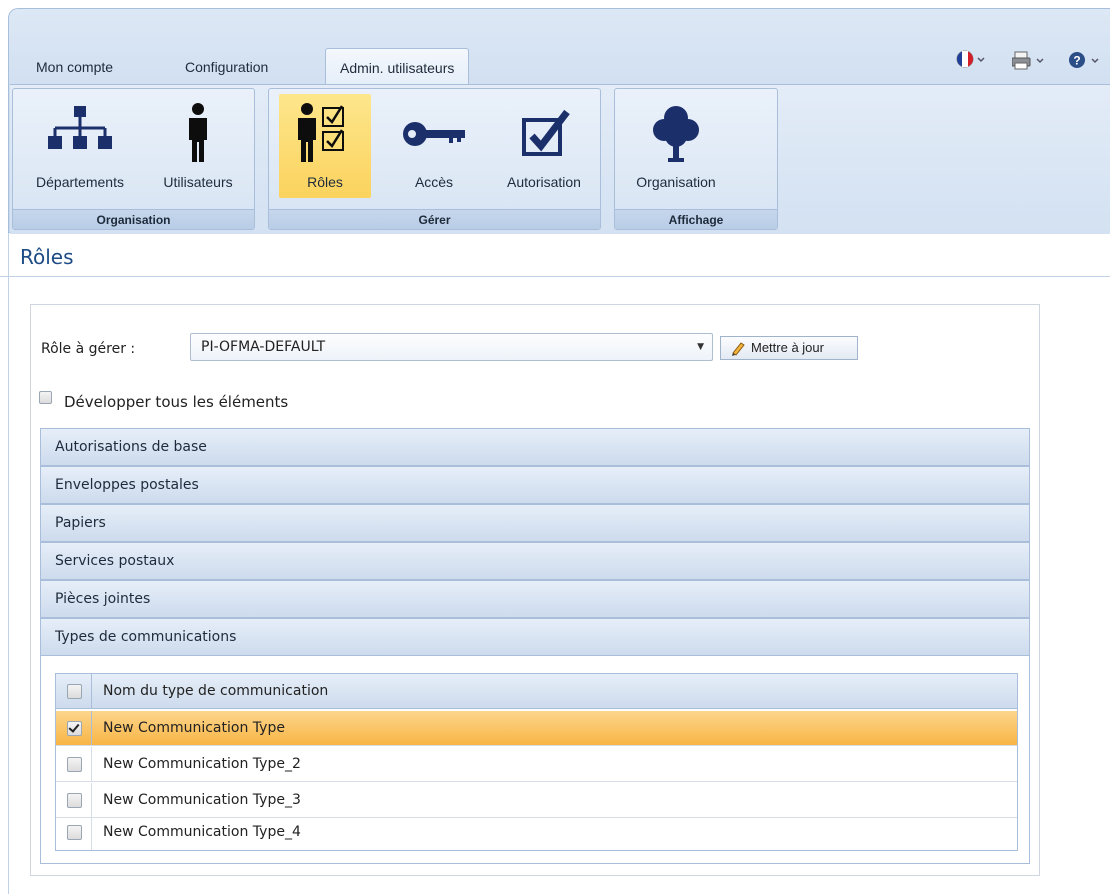  Describe the element at coordinates (536, 764) in the screenshot. I see `table-row: New Communication Type_2` at that location.